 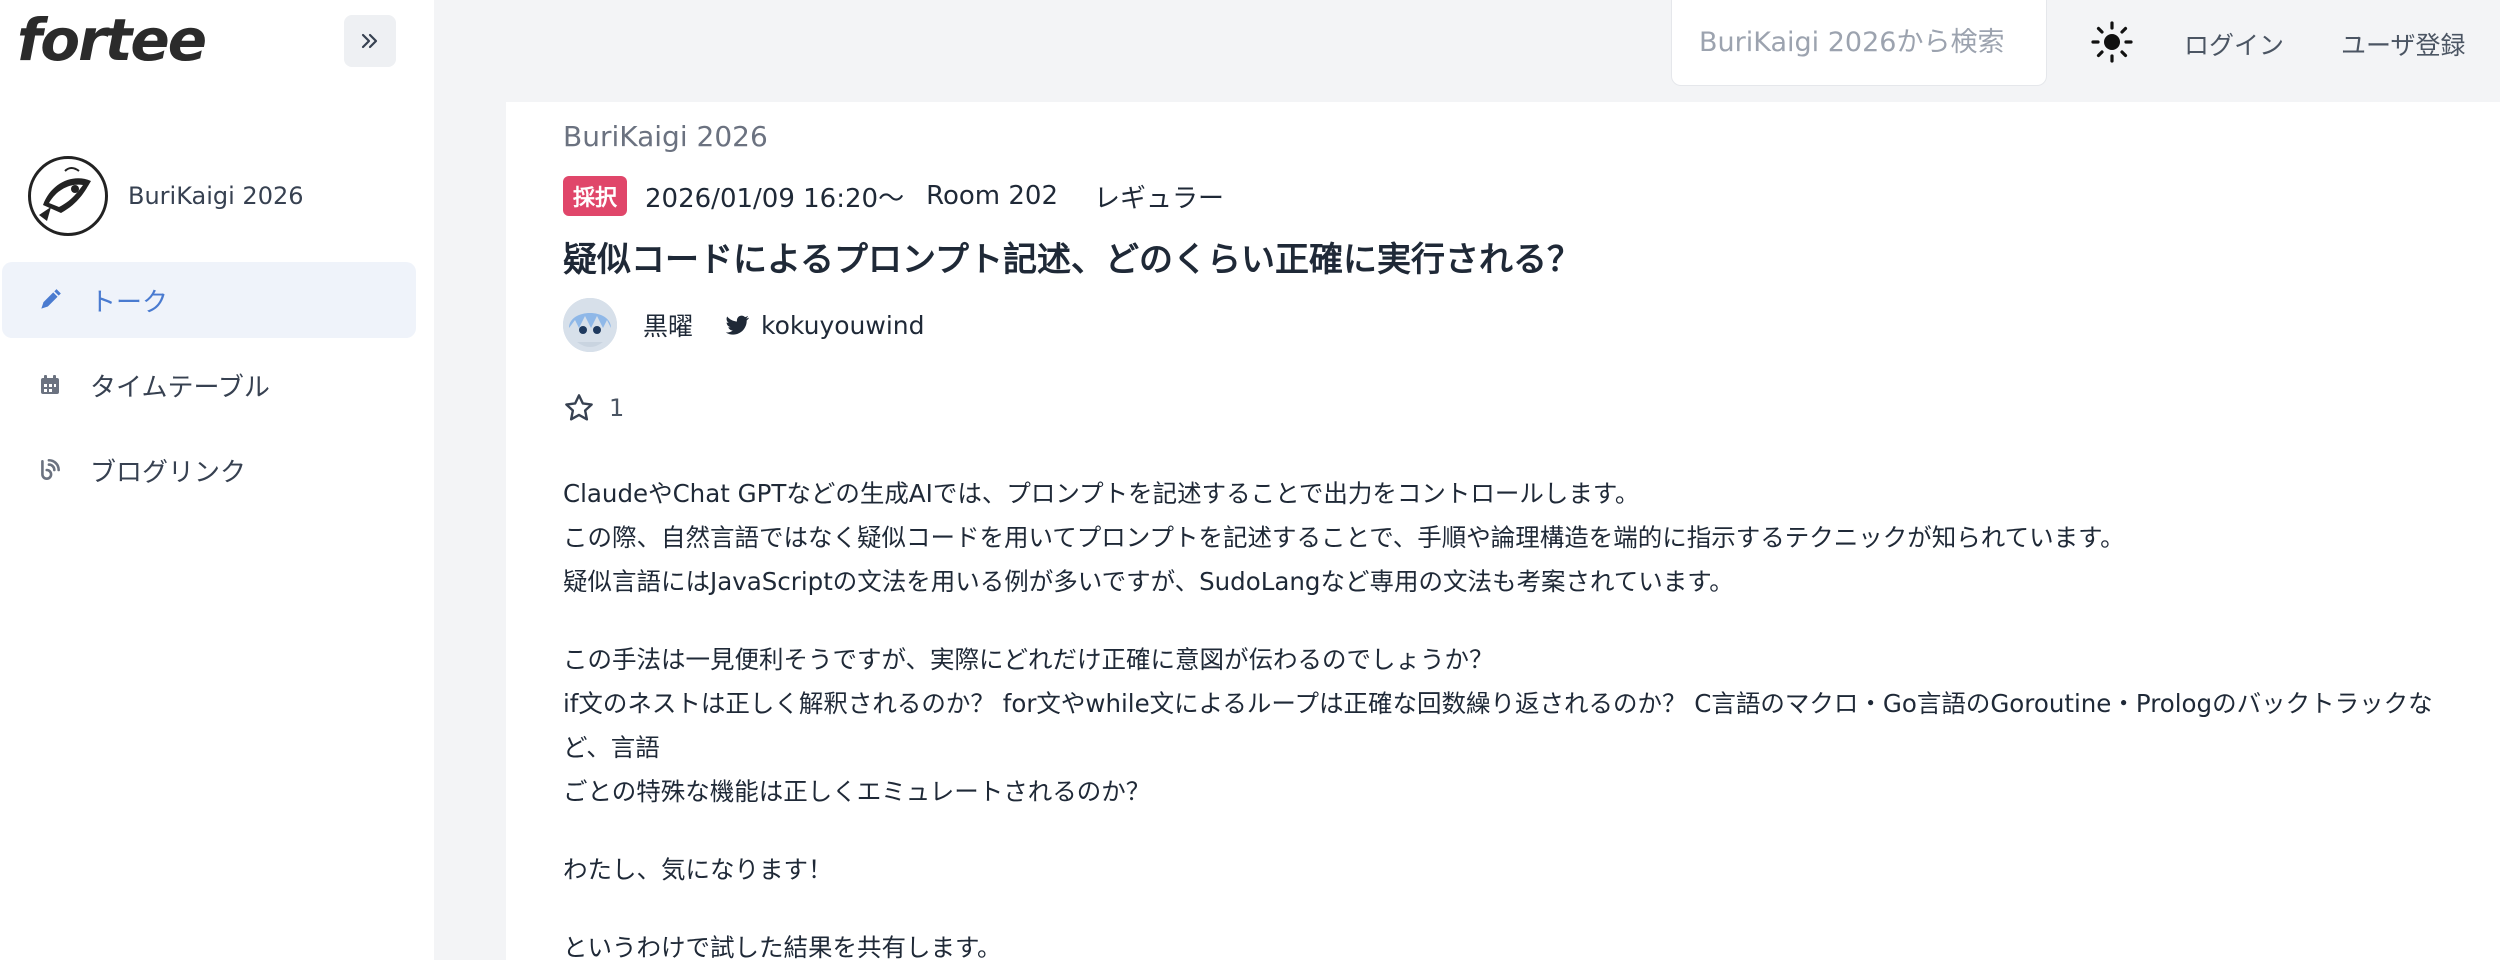 I want to click on description-line: ごとの特殊な機能は正しくエミュレートされるのか？, so click(x=857, y=791).